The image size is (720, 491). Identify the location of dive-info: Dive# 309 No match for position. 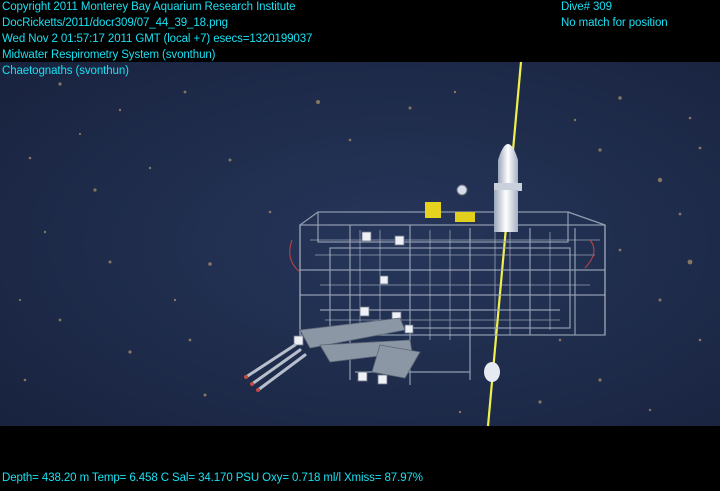
(614, 15).